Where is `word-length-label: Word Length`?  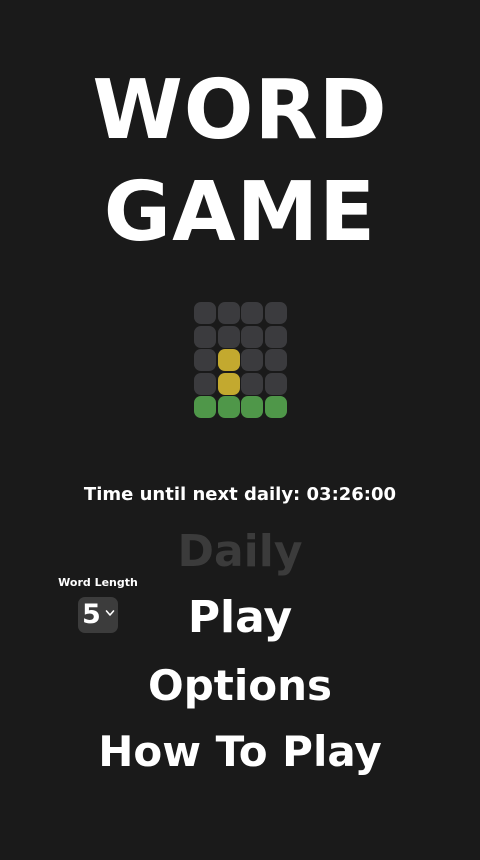
word-length-label: Word Length is located at coordinates (98, 582).